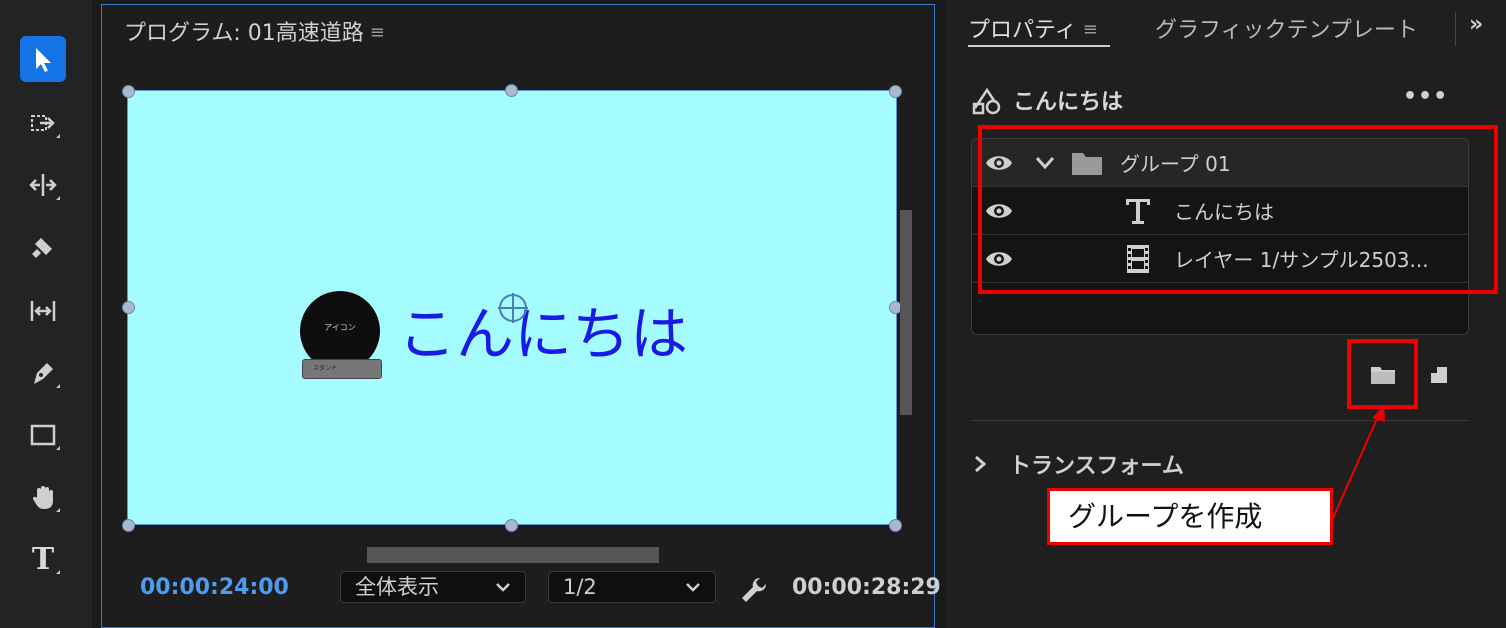 This screenshot has width=1506, height=628. I want to click on playhead-timecode: 00:00:24:00, so click(214, 587).